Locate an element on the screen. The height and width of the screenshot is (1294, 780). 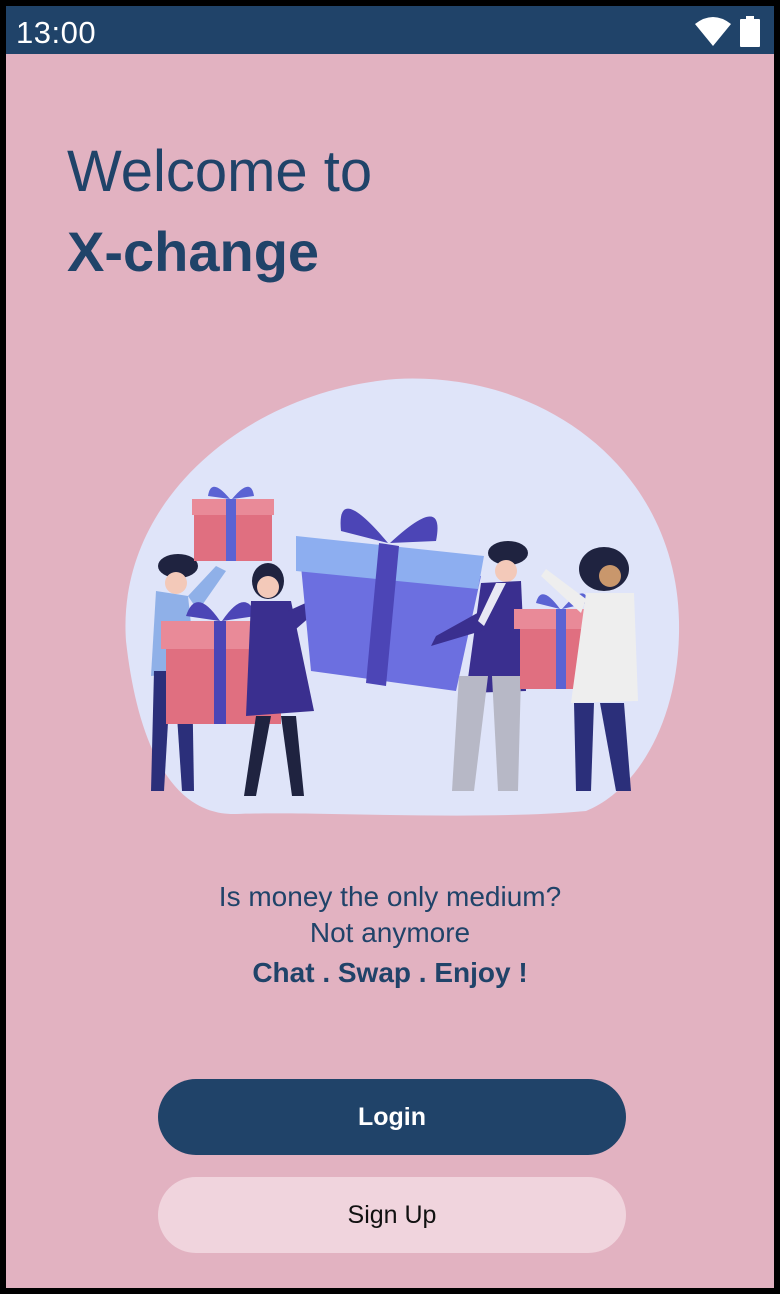
signup-button: Sign Up is located at coordinates (392, 1215).